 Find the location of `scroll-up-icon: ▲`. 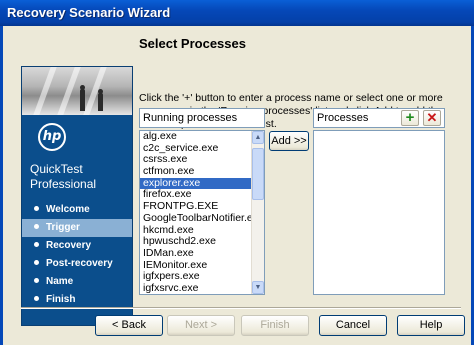

scroll-up-icon: ▲ is located at coordinates (258, 137).